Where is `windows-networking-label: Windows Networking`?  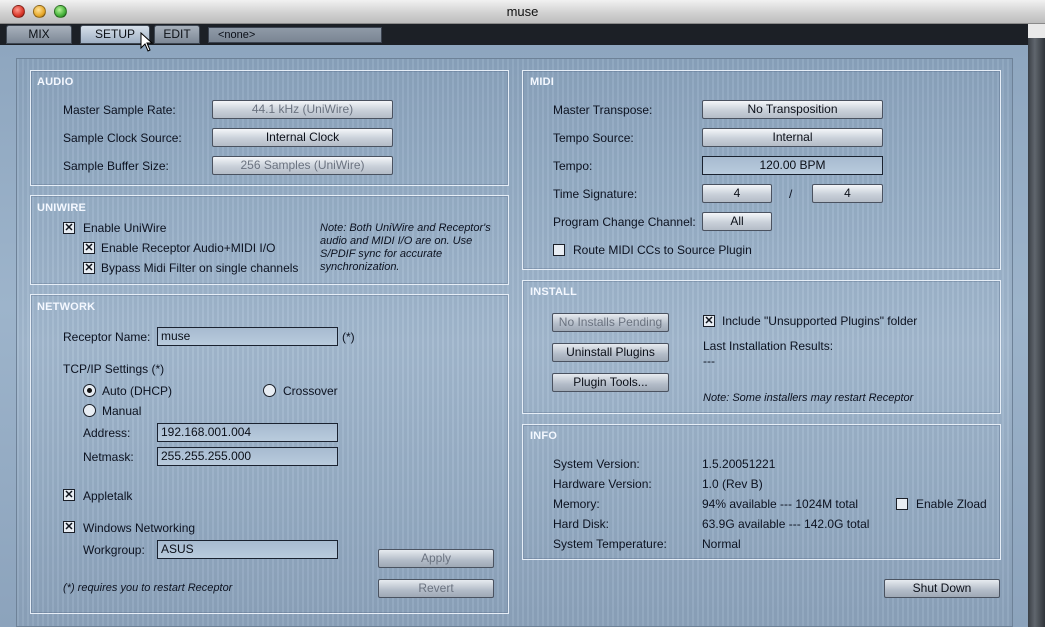
windows-networking-label: Windows Networking is located at coordinates (139, 528).